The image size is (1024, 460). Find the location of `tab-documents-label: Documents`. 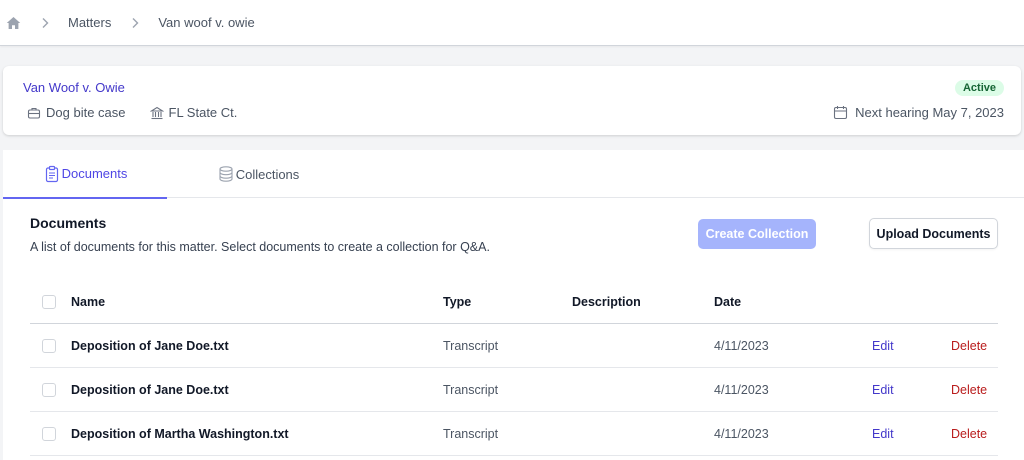

tab-documents-label: Documents is located at coordinates (94, 173).